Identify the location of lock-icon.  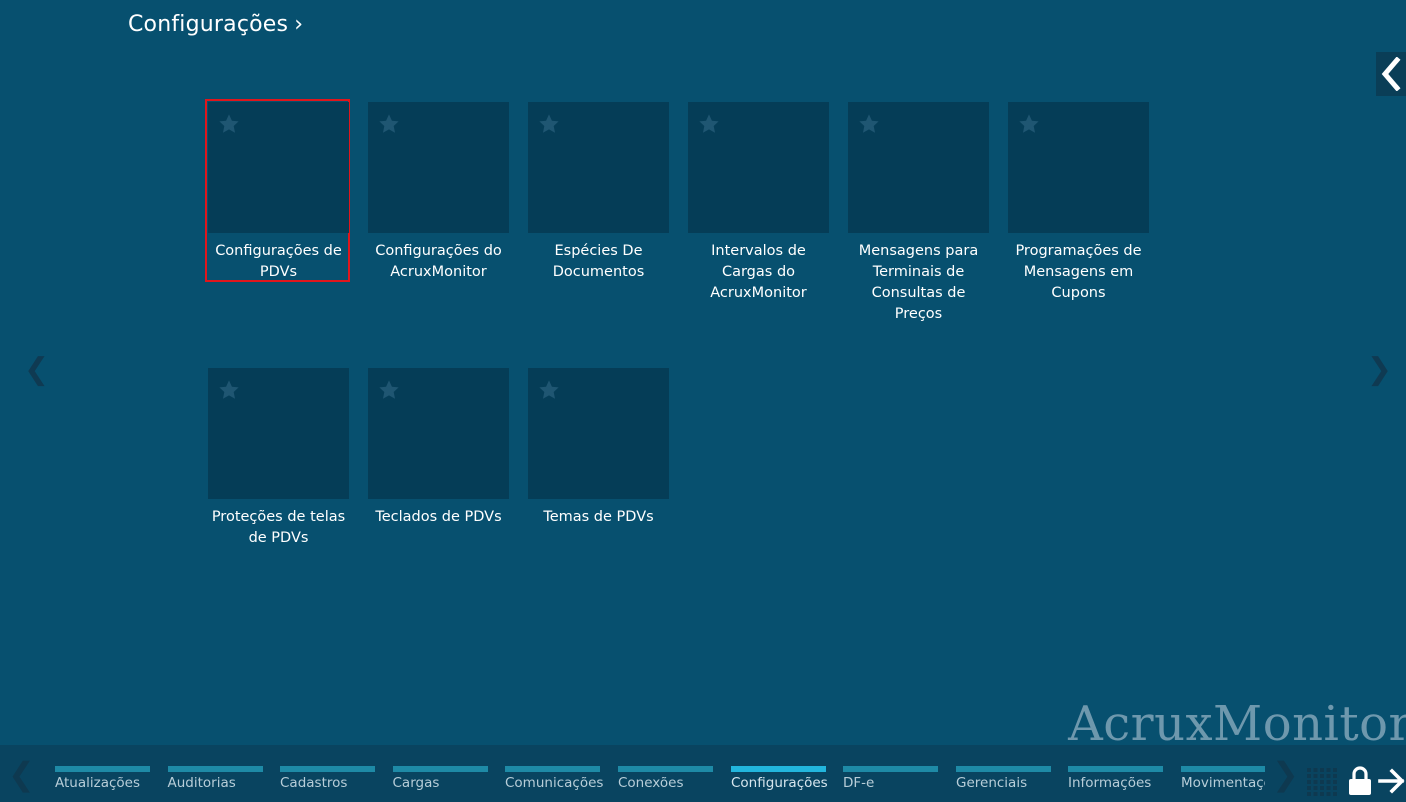
(1360, 781).